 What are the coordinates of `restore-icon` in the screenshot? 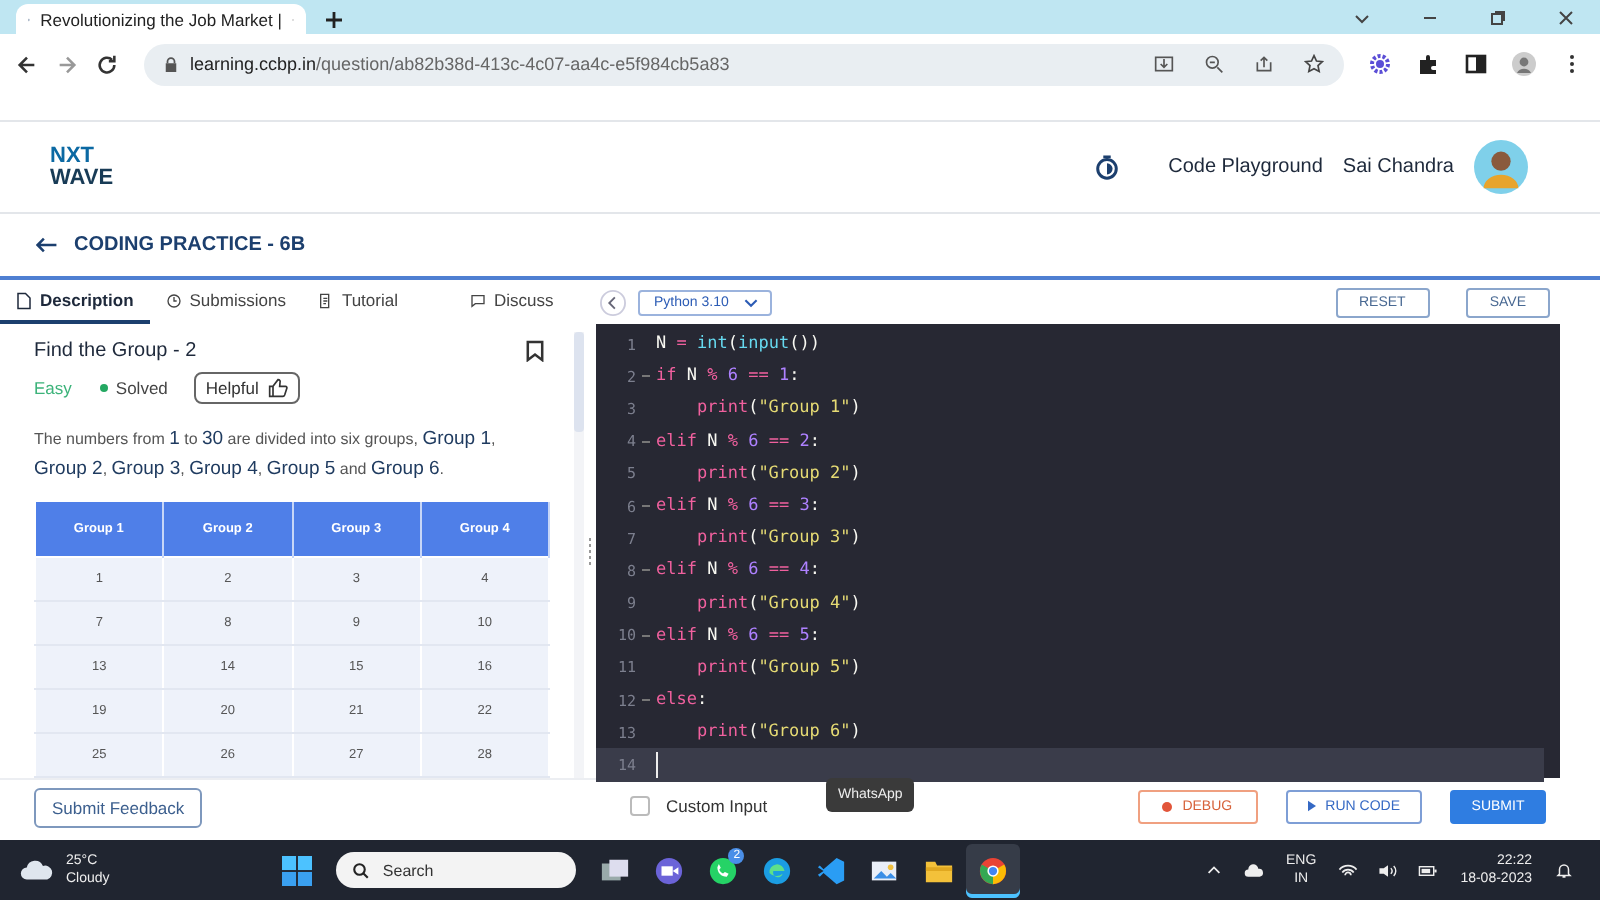 It's located at (1498, 18).